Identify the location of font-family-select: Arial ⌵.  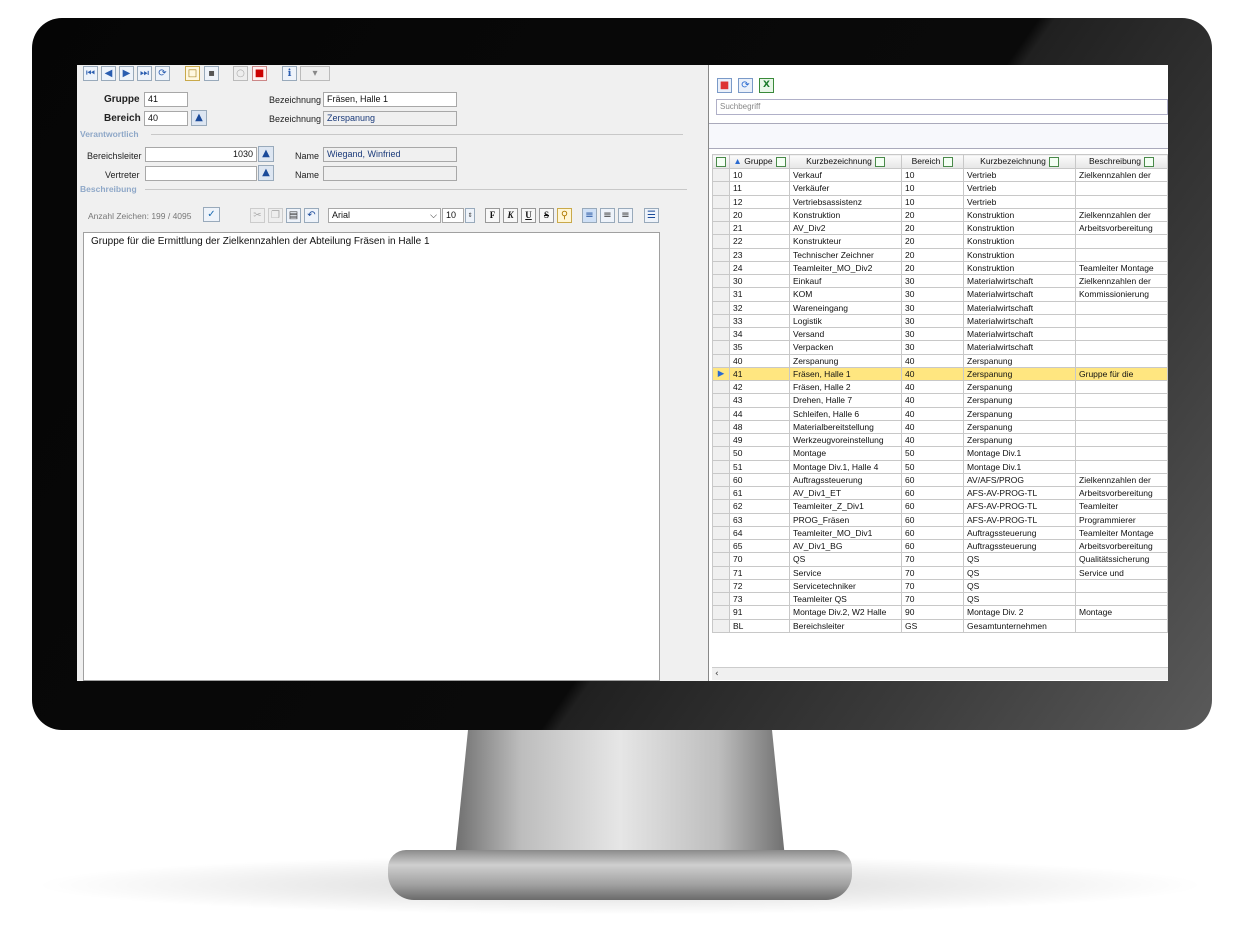
(384, 215).